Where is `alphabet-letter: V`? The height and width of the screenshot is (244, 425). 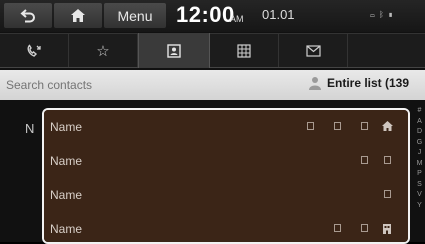 alphabet-letter: V is located at coordinates (419, 195).